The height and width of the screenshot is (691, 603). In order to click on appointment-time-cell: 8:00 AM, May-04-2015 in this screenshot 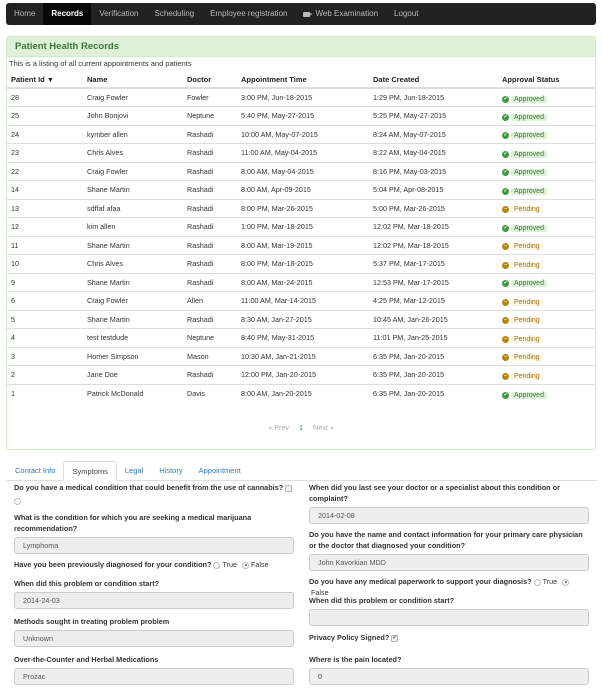, I will do `click(303, 171)`.